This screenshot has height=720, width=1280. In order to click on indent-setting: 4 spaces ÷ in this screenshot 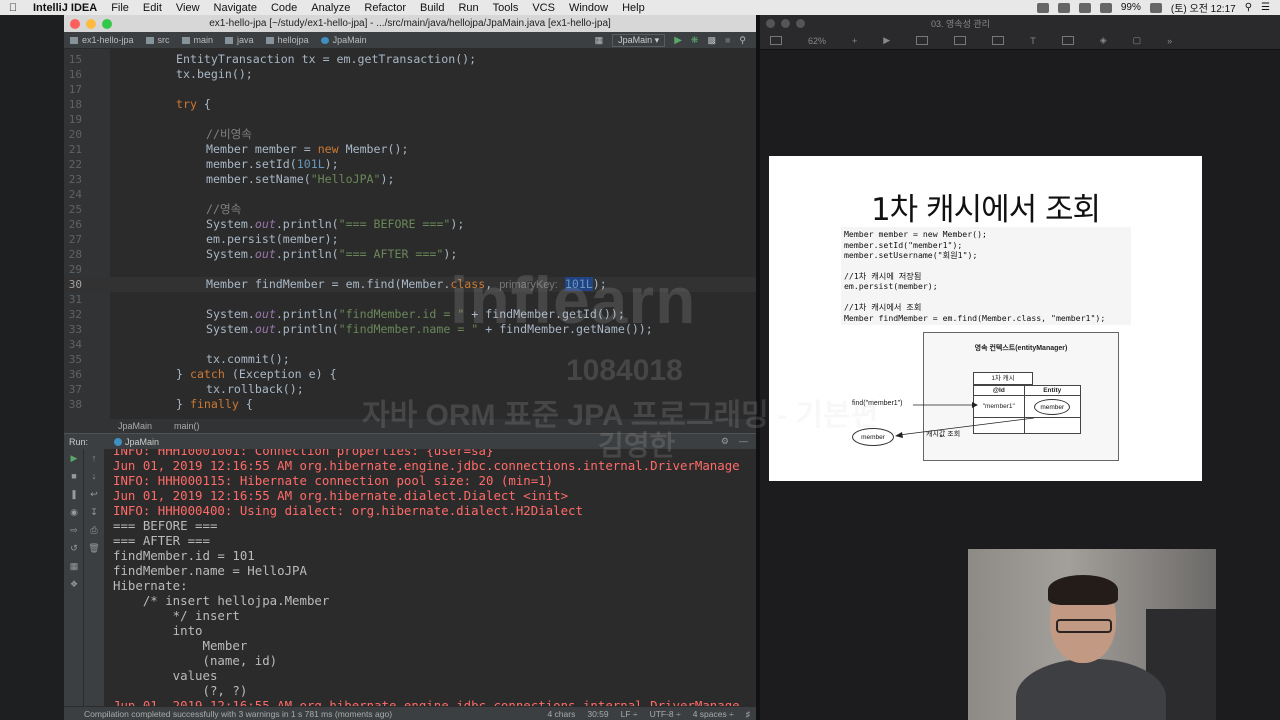, I will do `click(713, 714)`.